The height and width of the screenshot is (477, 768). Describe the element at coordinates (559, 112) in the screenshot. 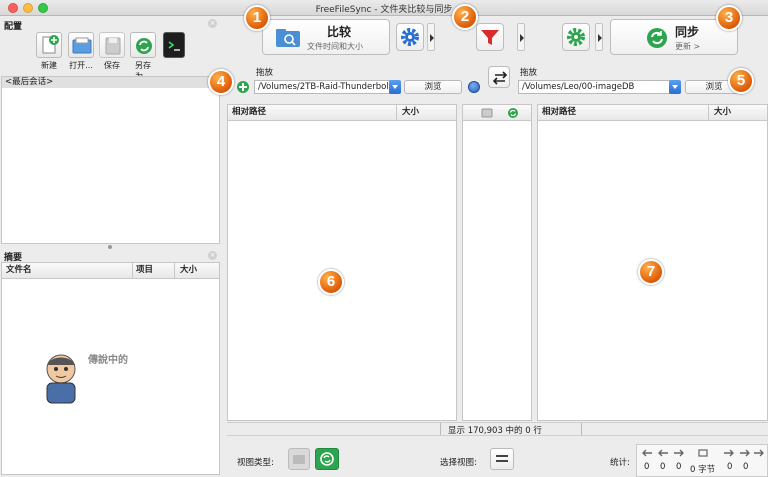

I see `right-col-relative-path: 相对路径` at that location.